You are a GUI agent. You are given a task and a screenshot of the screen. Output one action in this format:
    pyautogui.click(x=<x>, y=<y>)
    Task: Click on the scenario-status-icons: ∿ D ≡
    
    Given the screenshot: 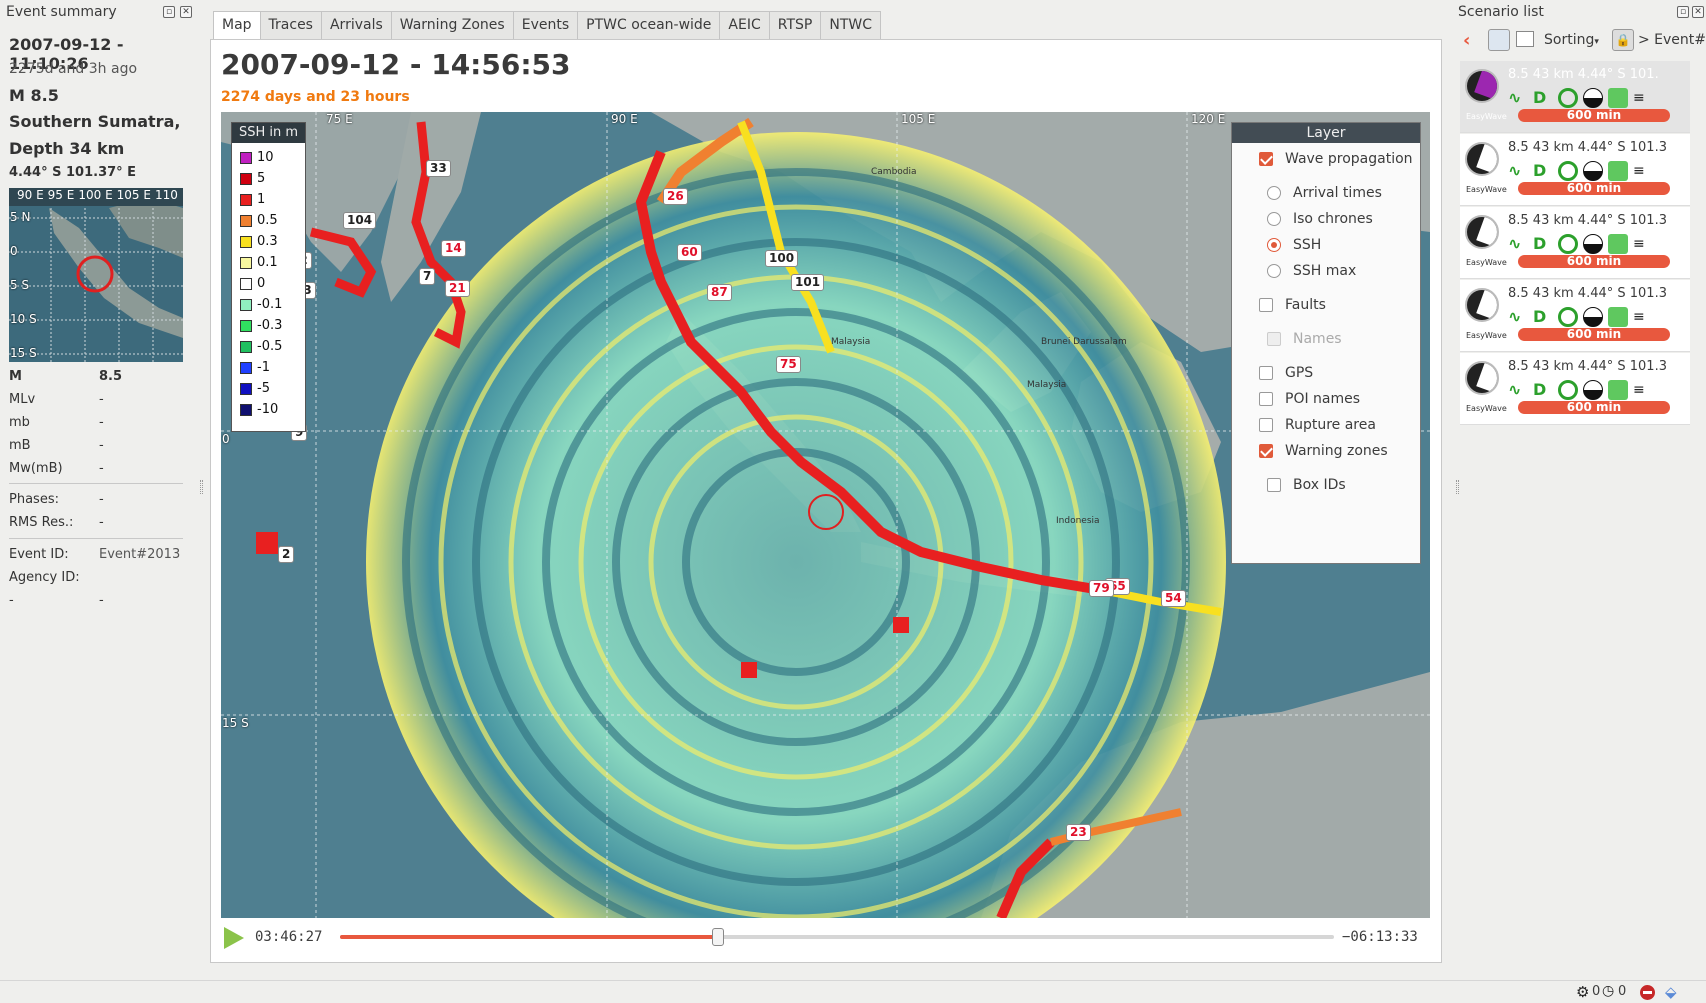 What is the action you would take?
    pyautogui.click(x=1580, y=244)
    